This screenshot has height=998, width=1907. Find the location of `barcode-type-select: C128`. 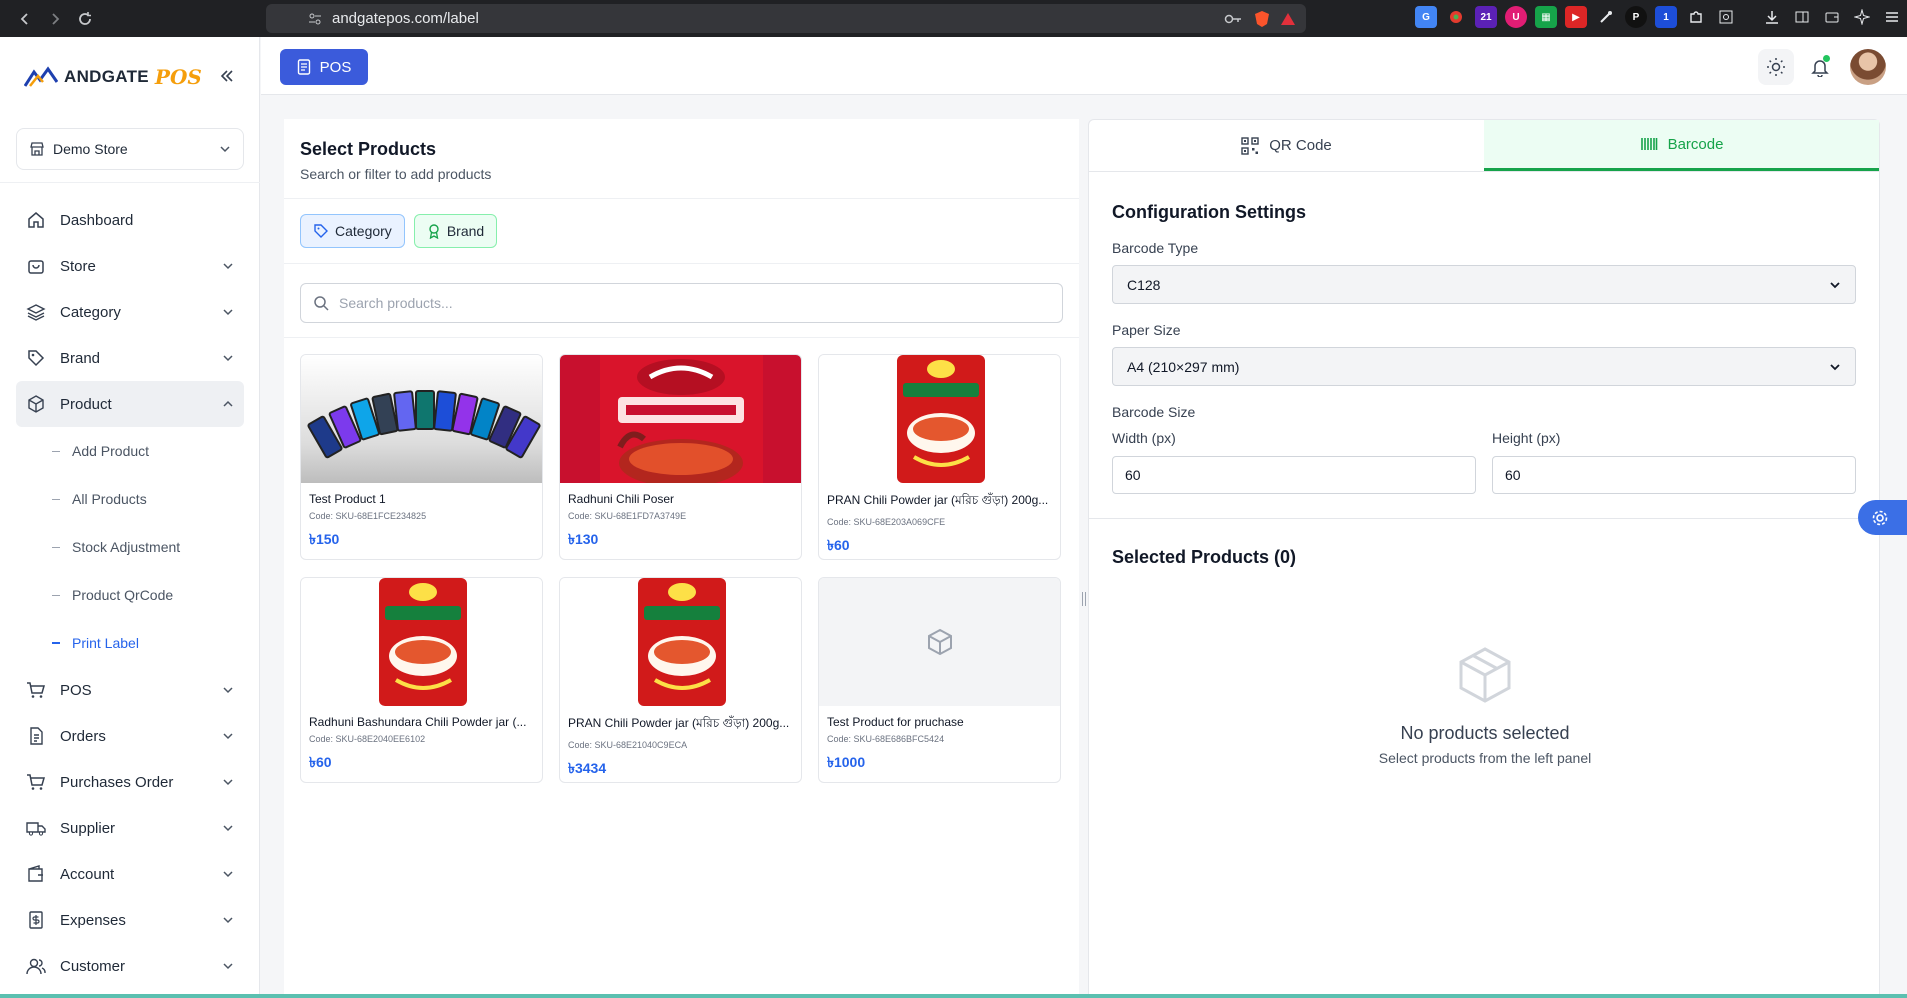

barcode-type-select: C128 is located at coordinates (1484, 284).